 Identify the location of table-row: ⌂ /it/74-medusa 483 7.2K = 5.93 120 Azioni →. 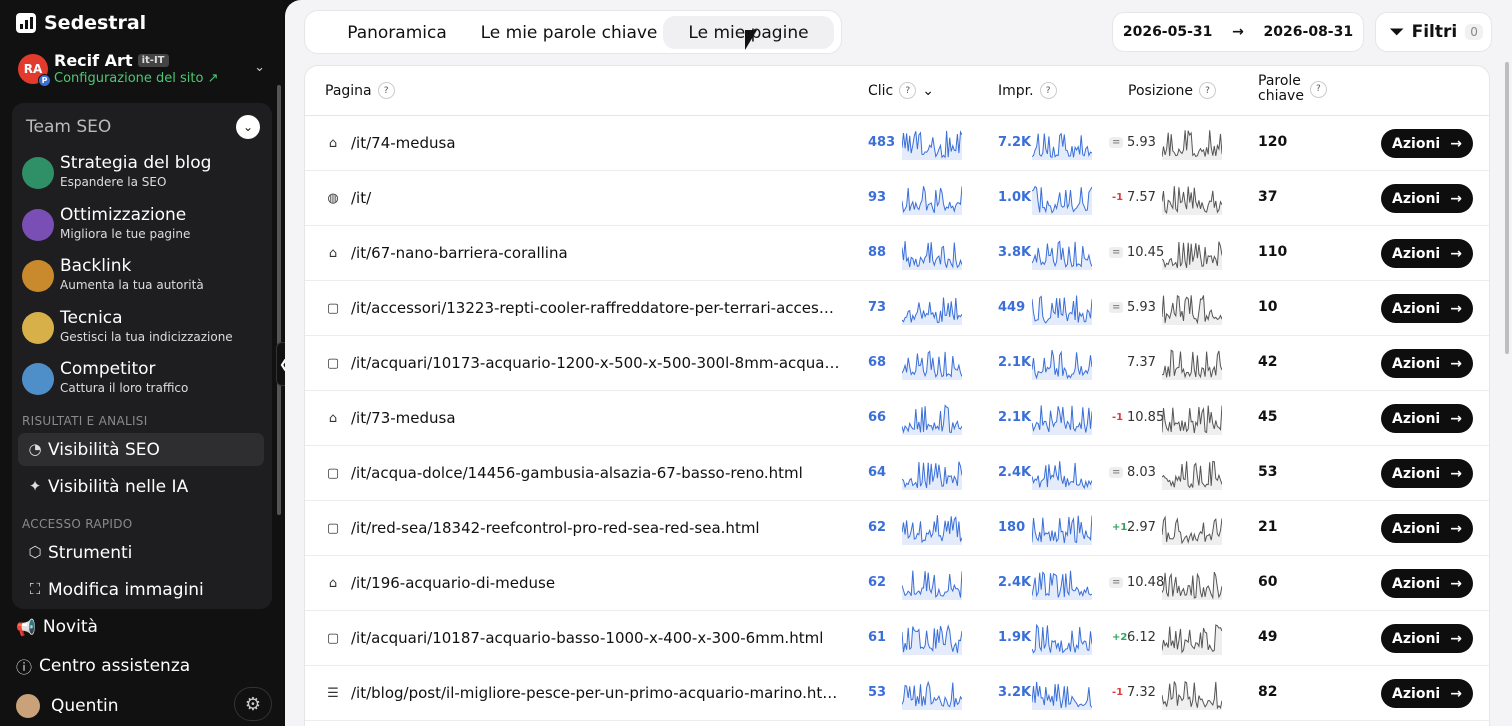
(897, 143).